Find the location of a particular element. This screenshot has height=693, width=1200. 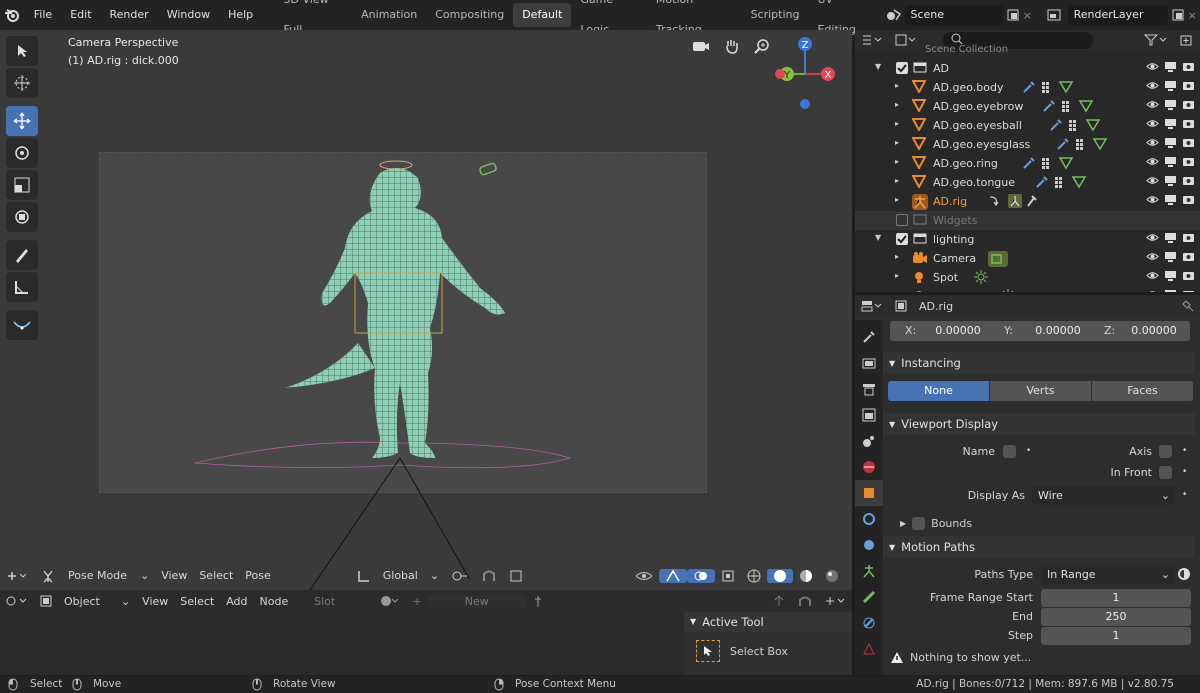

zoom-icon is located at coordinates (762, 46).